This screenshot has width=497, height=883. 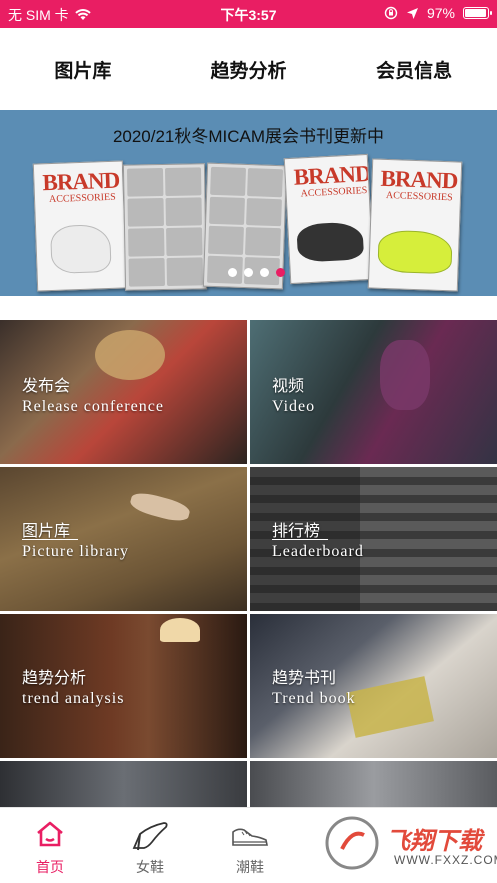 What do you see at coordinates (256, 272) in the screenshot?
I see `carousel-dots` at bounding box center [256, 272].